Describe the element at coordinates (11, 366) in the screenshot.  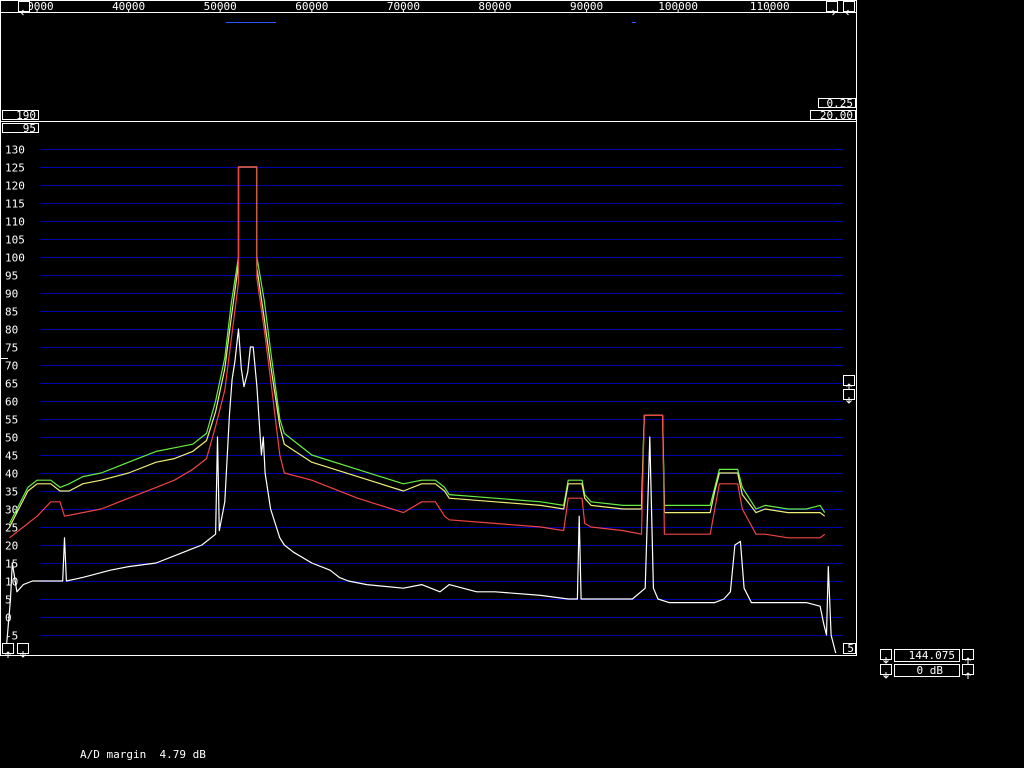
I see `y-tick-label: 70` at that location.